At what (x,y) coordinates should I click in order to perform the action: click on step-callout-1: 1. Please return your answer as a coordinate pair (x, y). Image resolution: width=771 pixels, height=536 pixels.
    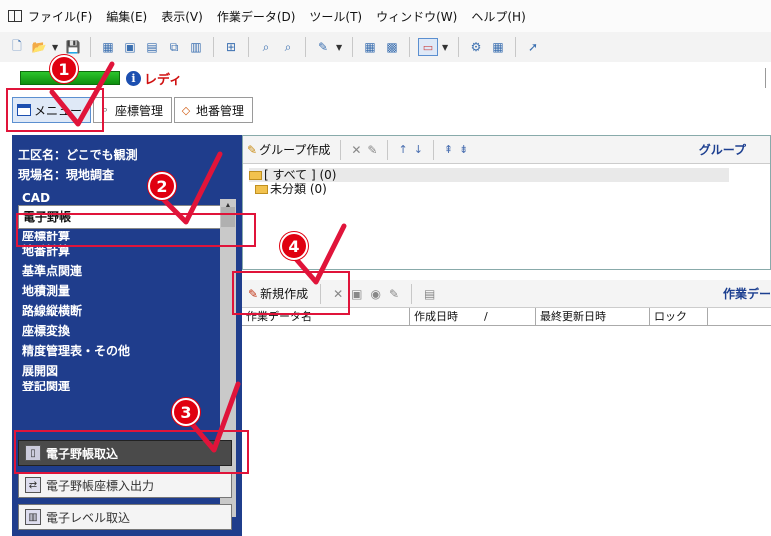
    Looking at the image, I should click on (64, 69).